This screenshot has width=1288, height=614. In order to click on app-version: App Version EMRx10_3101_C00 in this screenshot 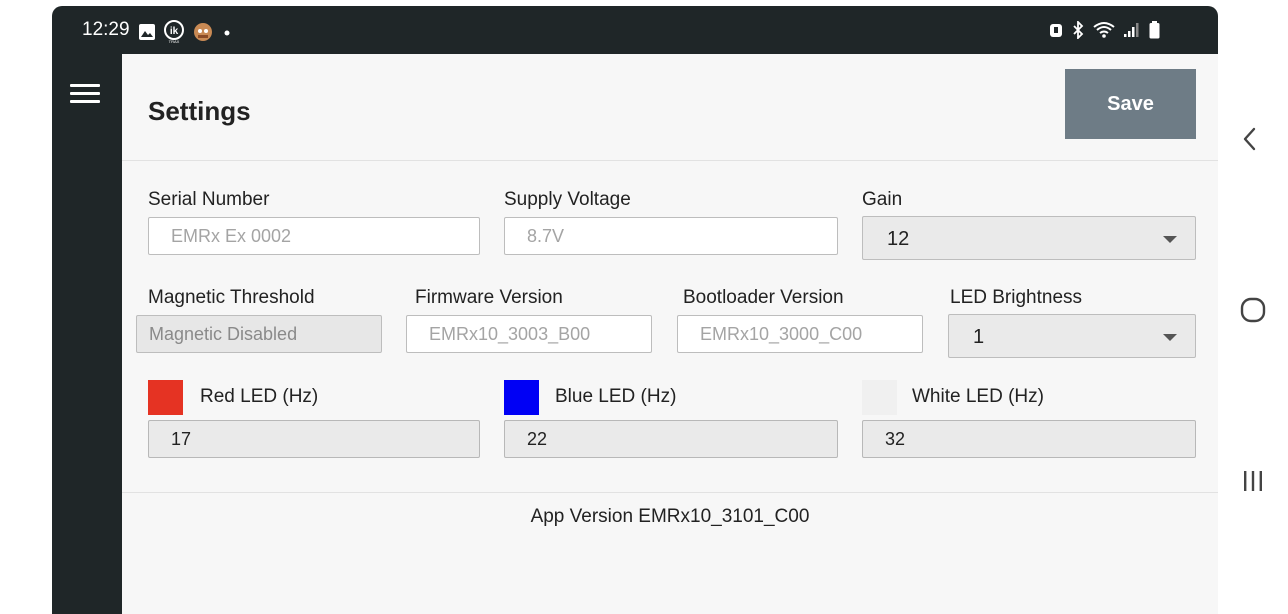, I will do `click(670, 516)`.